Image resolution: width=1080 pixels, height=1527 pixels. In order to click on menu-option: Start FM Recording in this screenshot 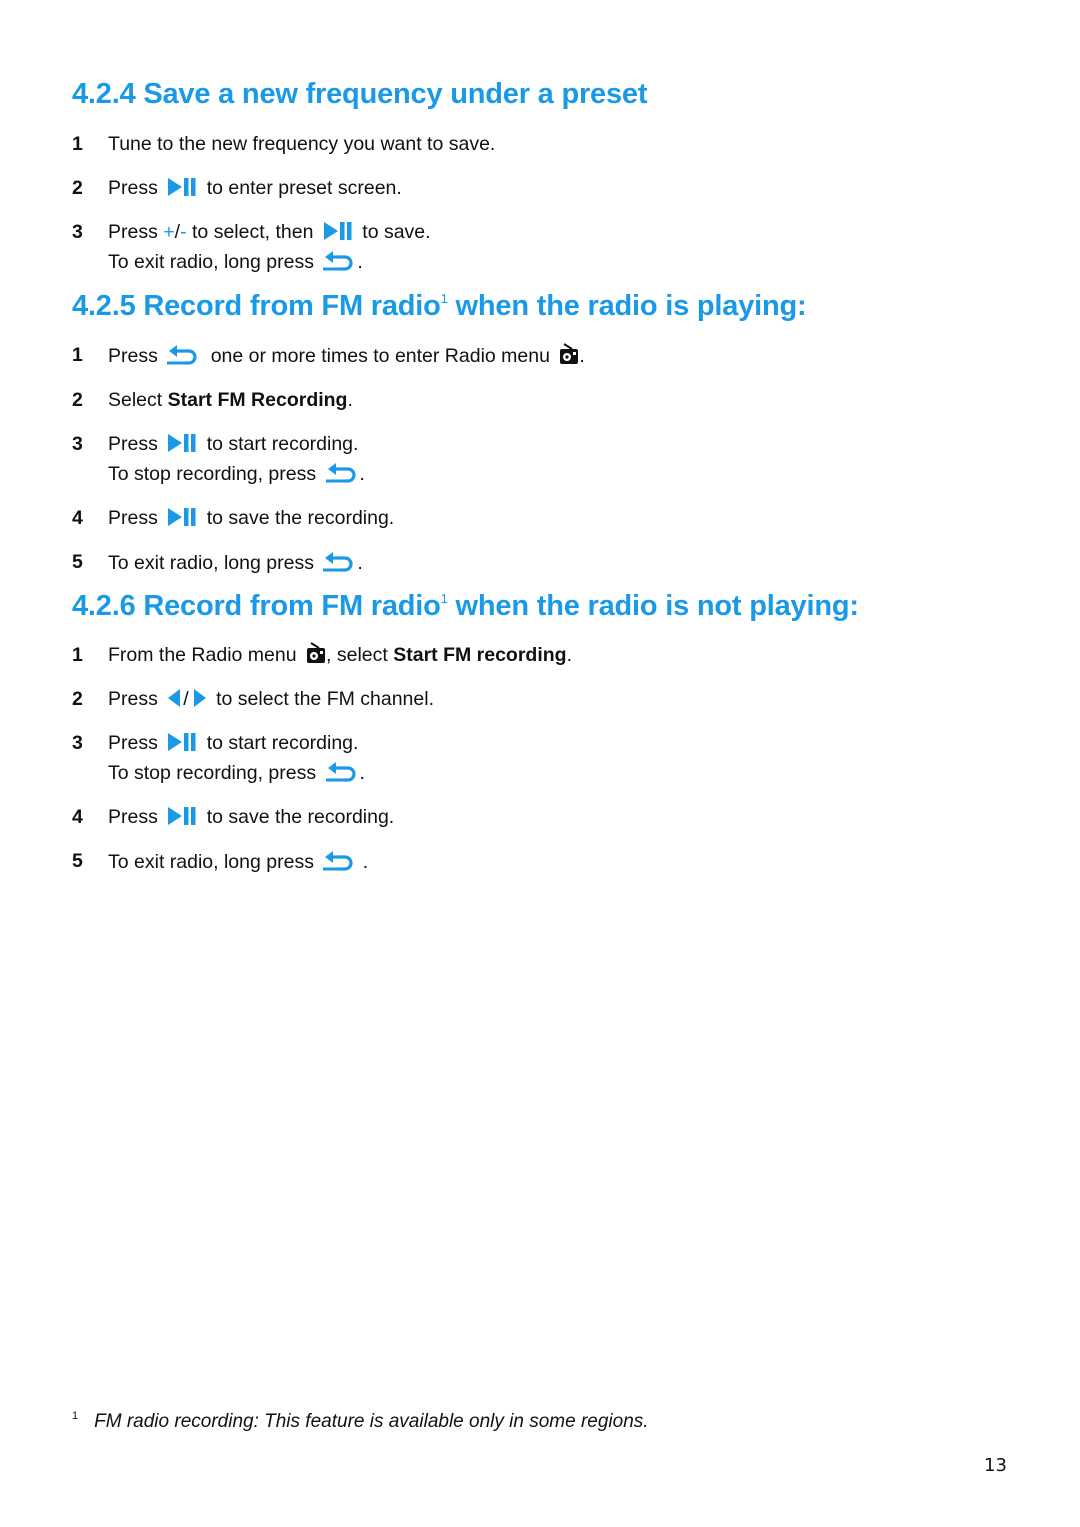, I will do `click(257, 400)`.